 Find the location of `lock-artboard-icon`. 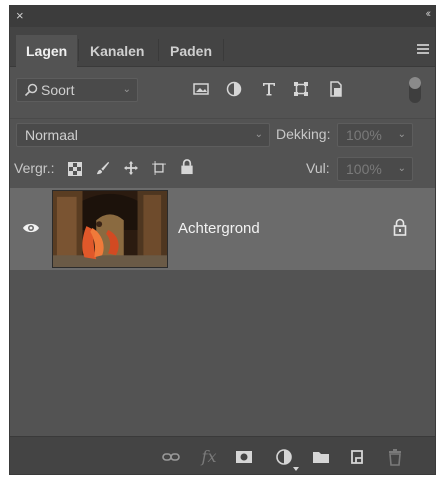

lock-artboard-icon is located at coordinates (159, 168).